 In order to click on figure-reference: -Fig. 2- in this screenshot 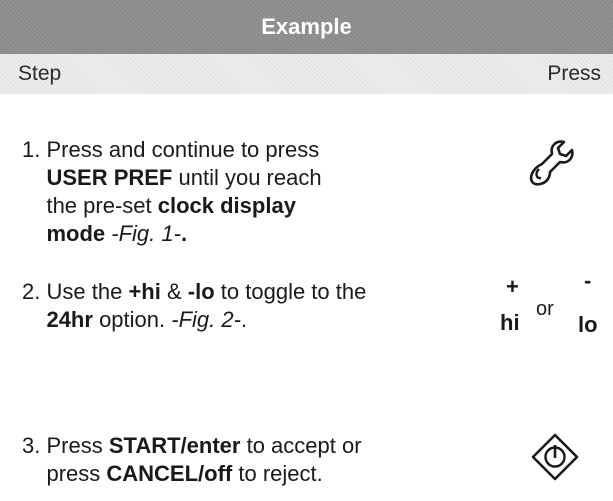, I will do `click(206, 319)`.